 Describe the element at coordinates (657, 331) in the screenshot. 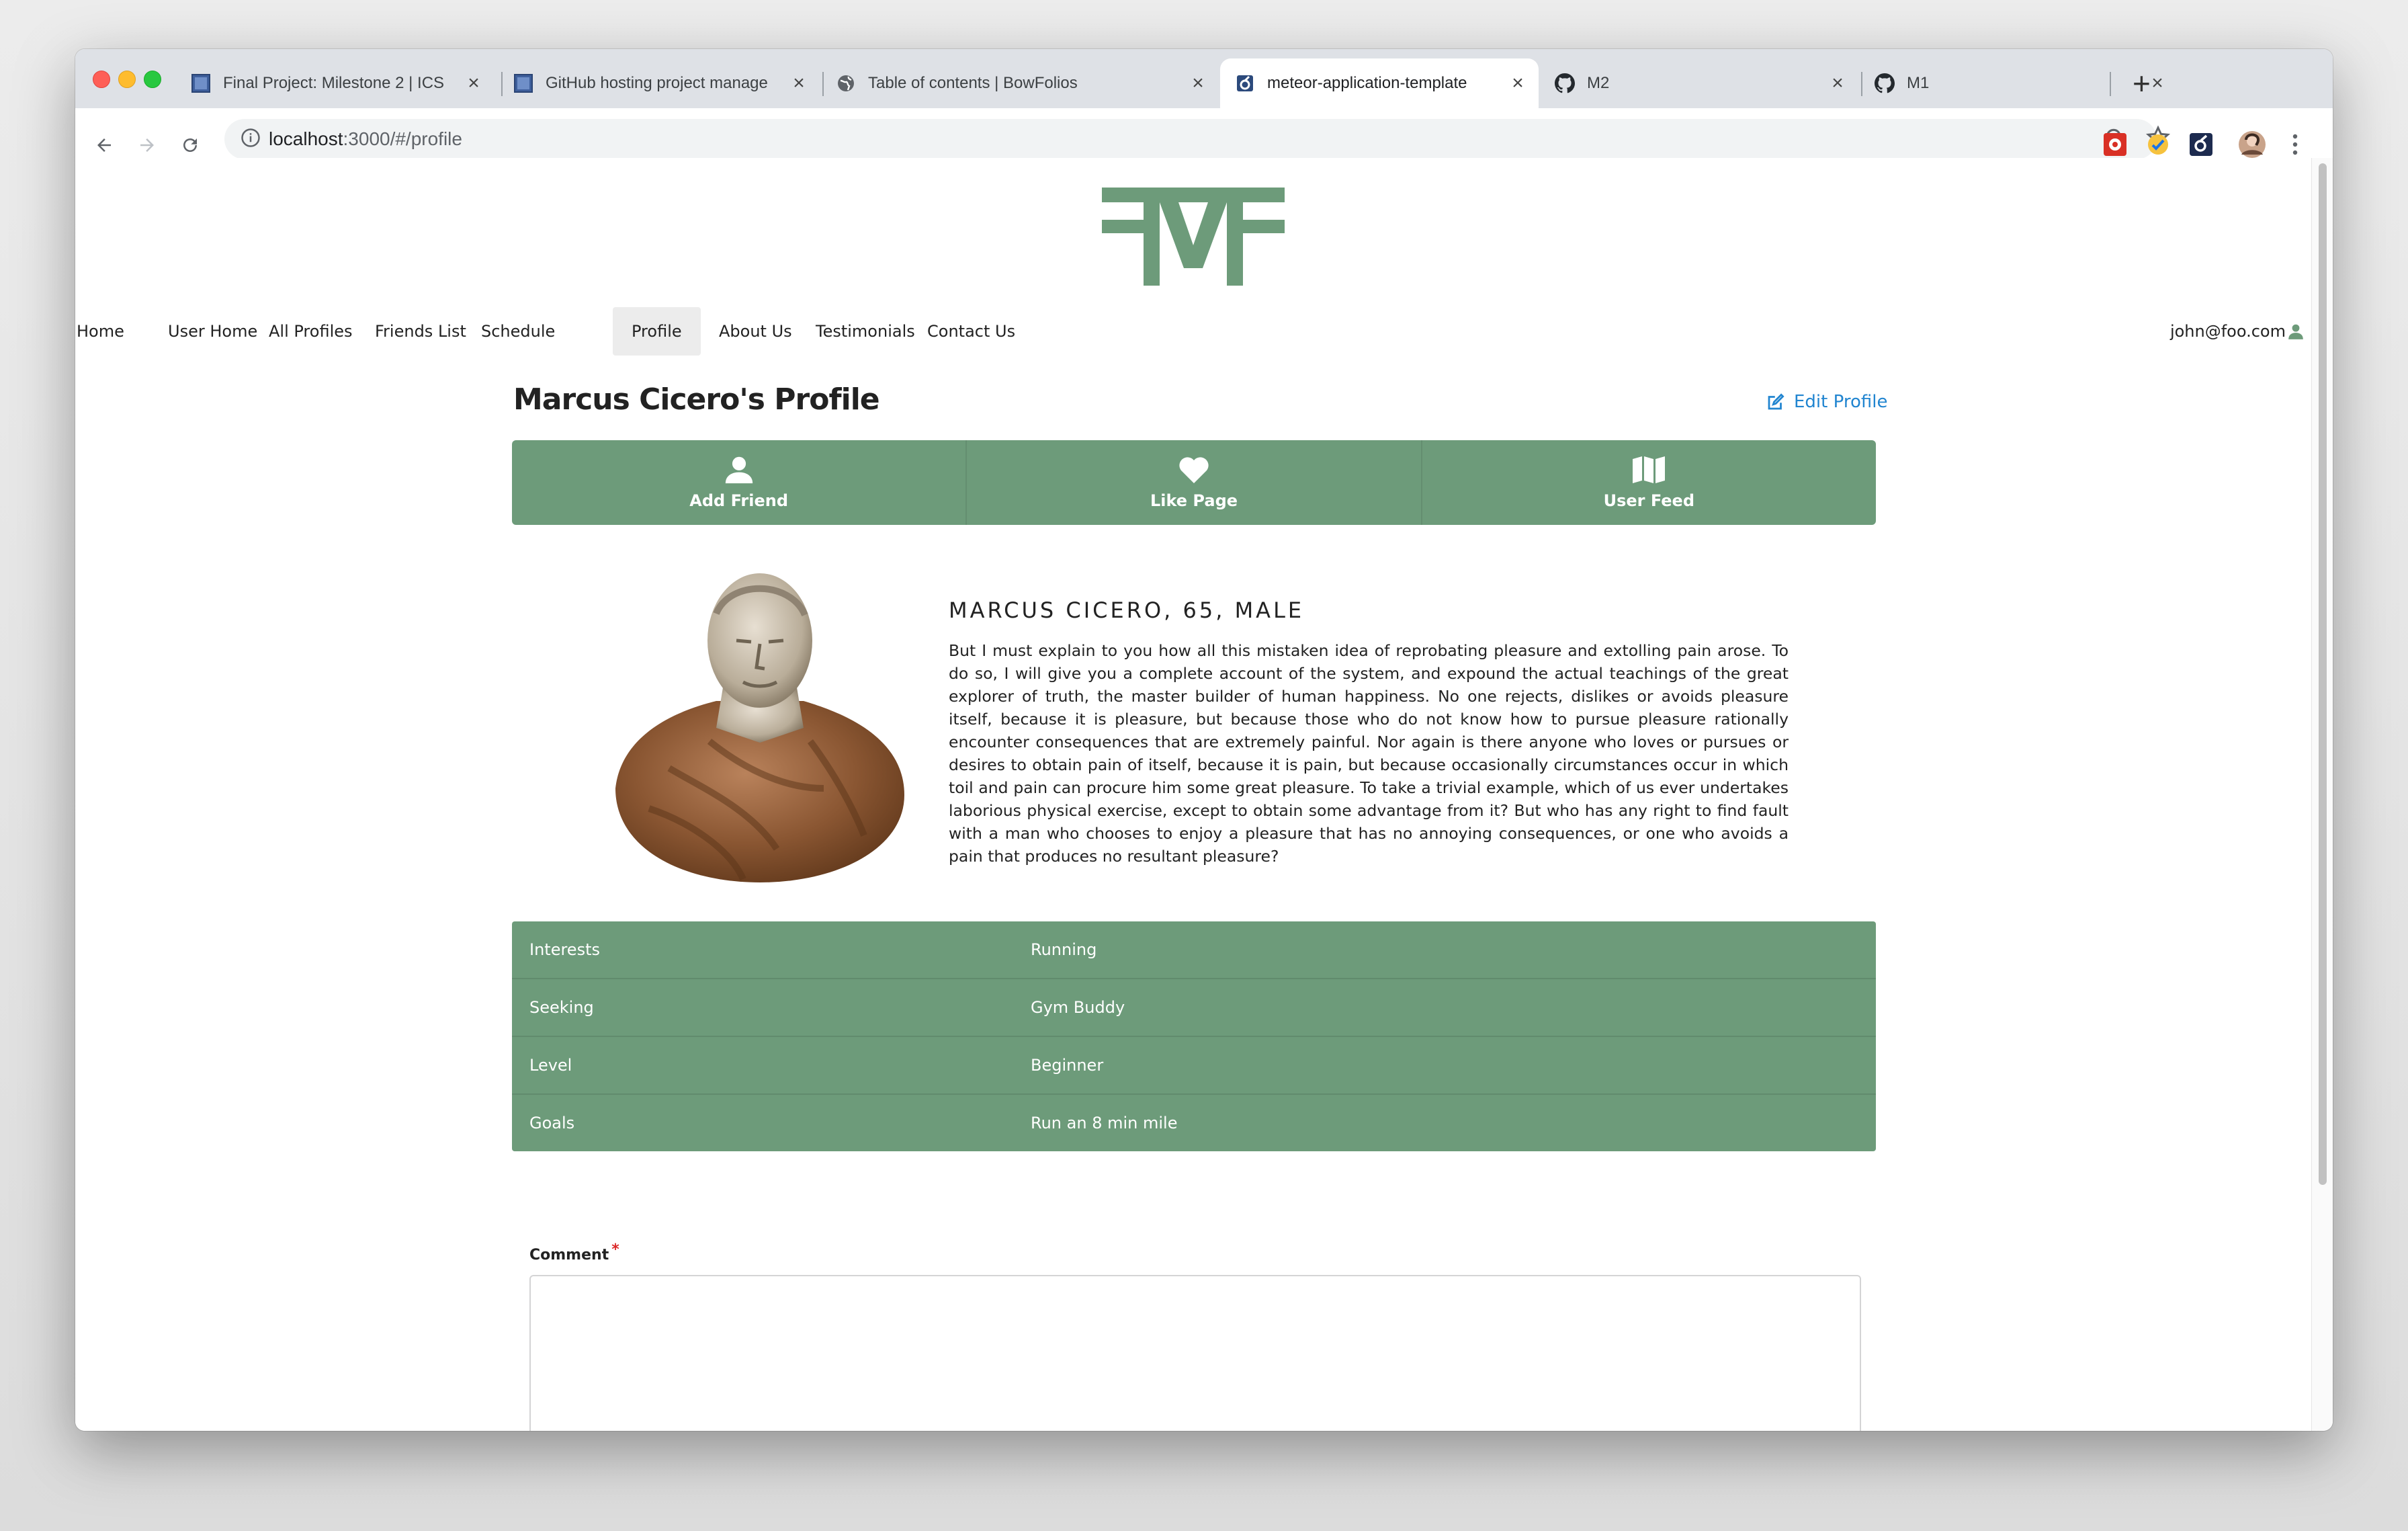

I see `nav-profile: Profile` at that location.